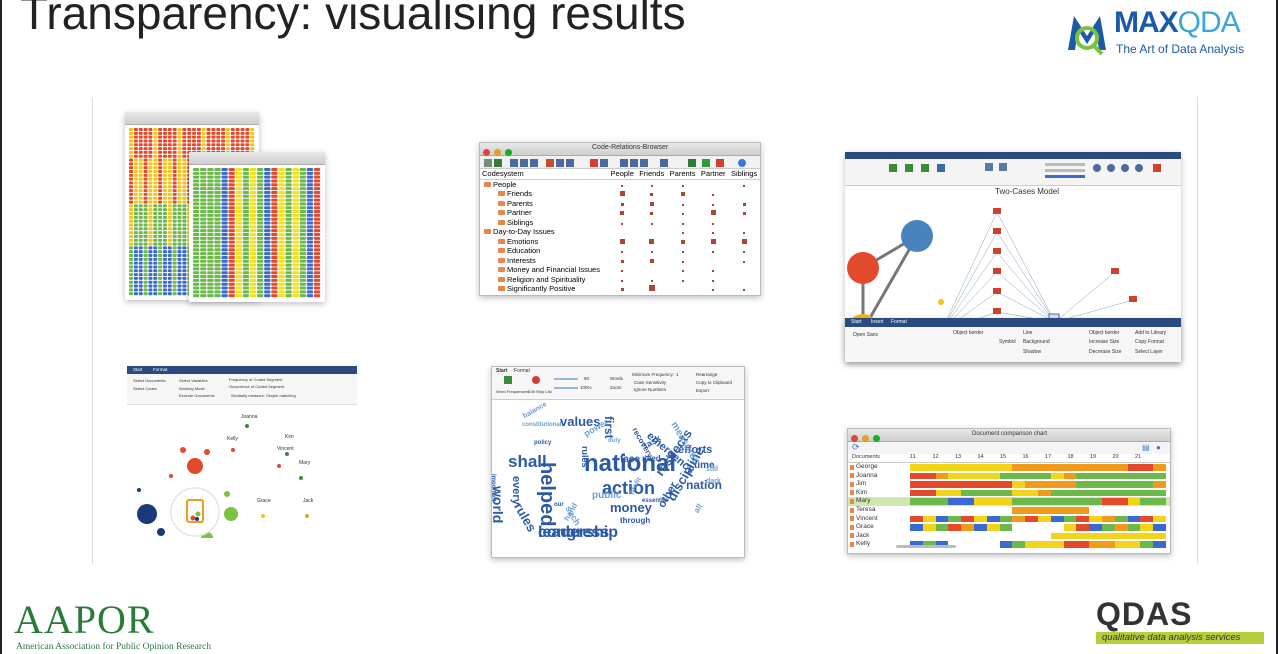  I want to click on rearrange-button: Rearrange, so click(706, 374).